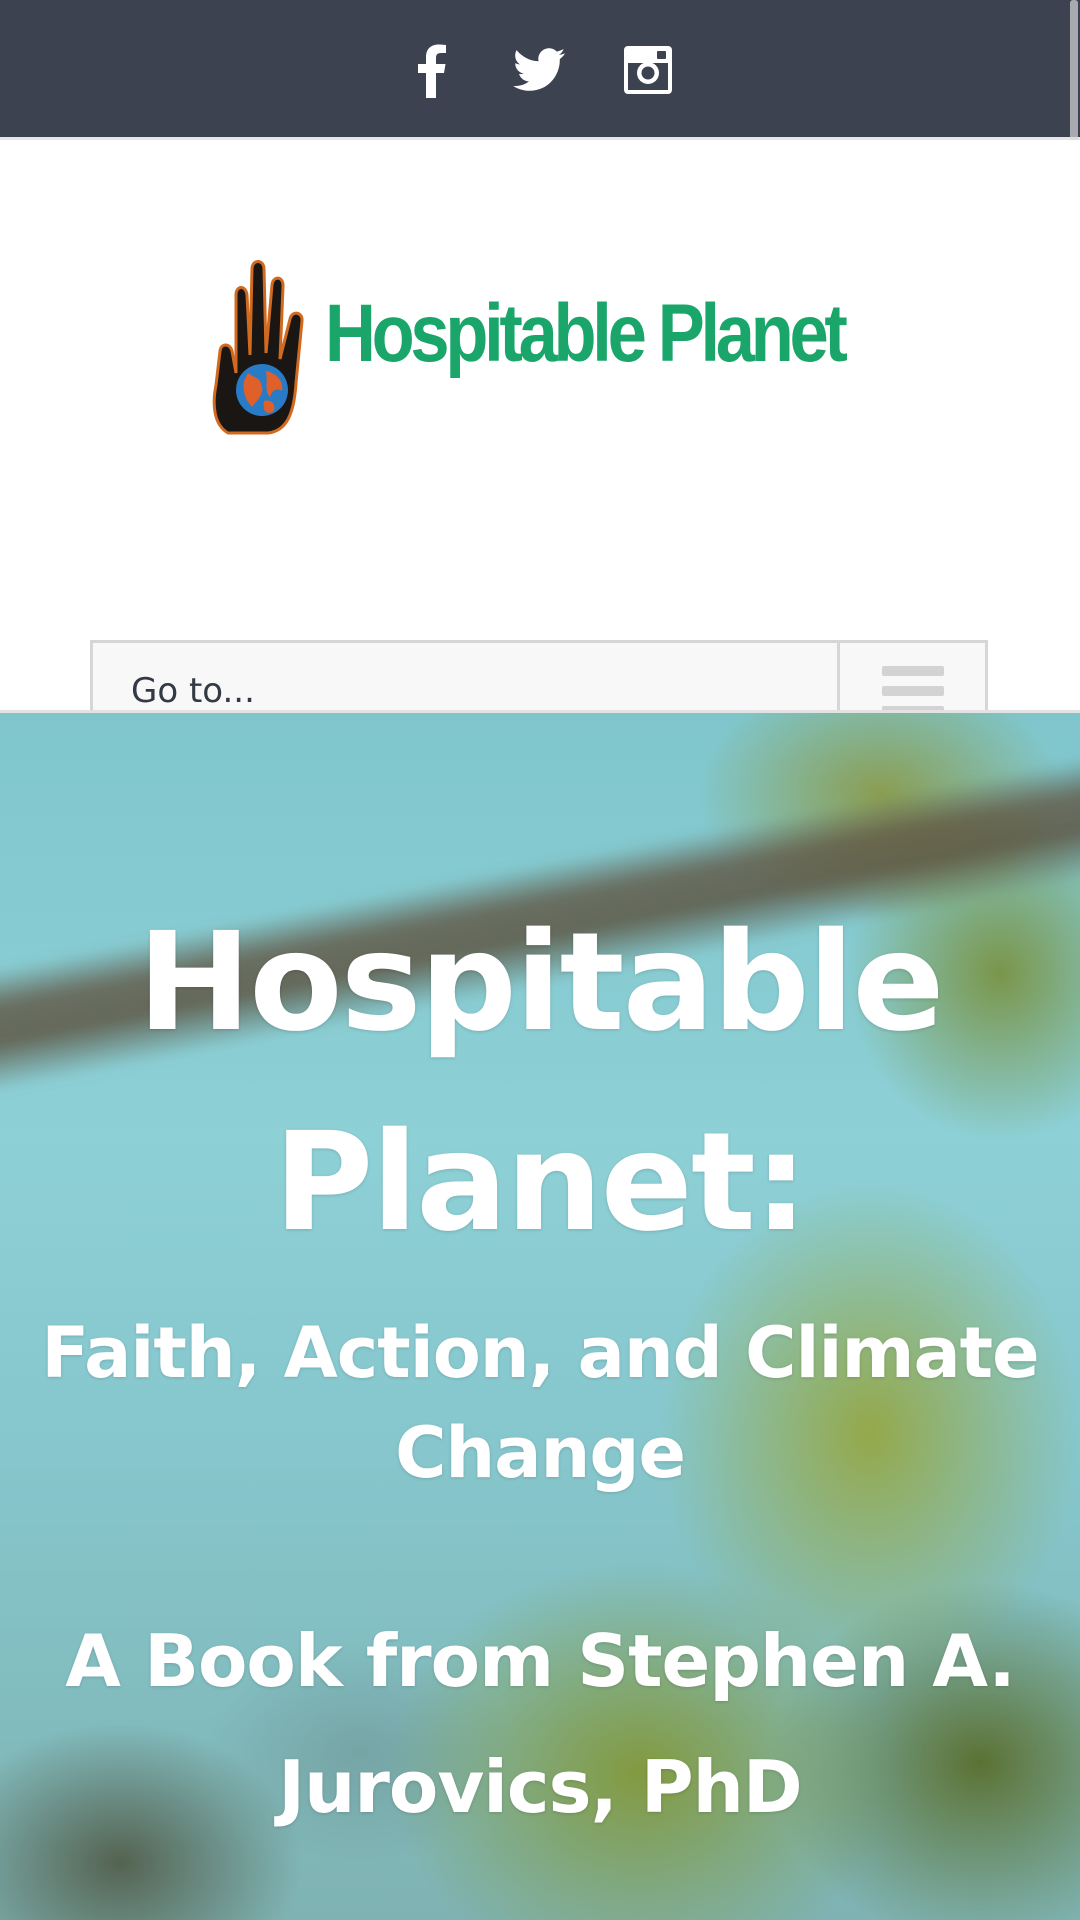  I want to click on hero-subtitle: Faith, Action, and Climate Change, so click(540, 1403).